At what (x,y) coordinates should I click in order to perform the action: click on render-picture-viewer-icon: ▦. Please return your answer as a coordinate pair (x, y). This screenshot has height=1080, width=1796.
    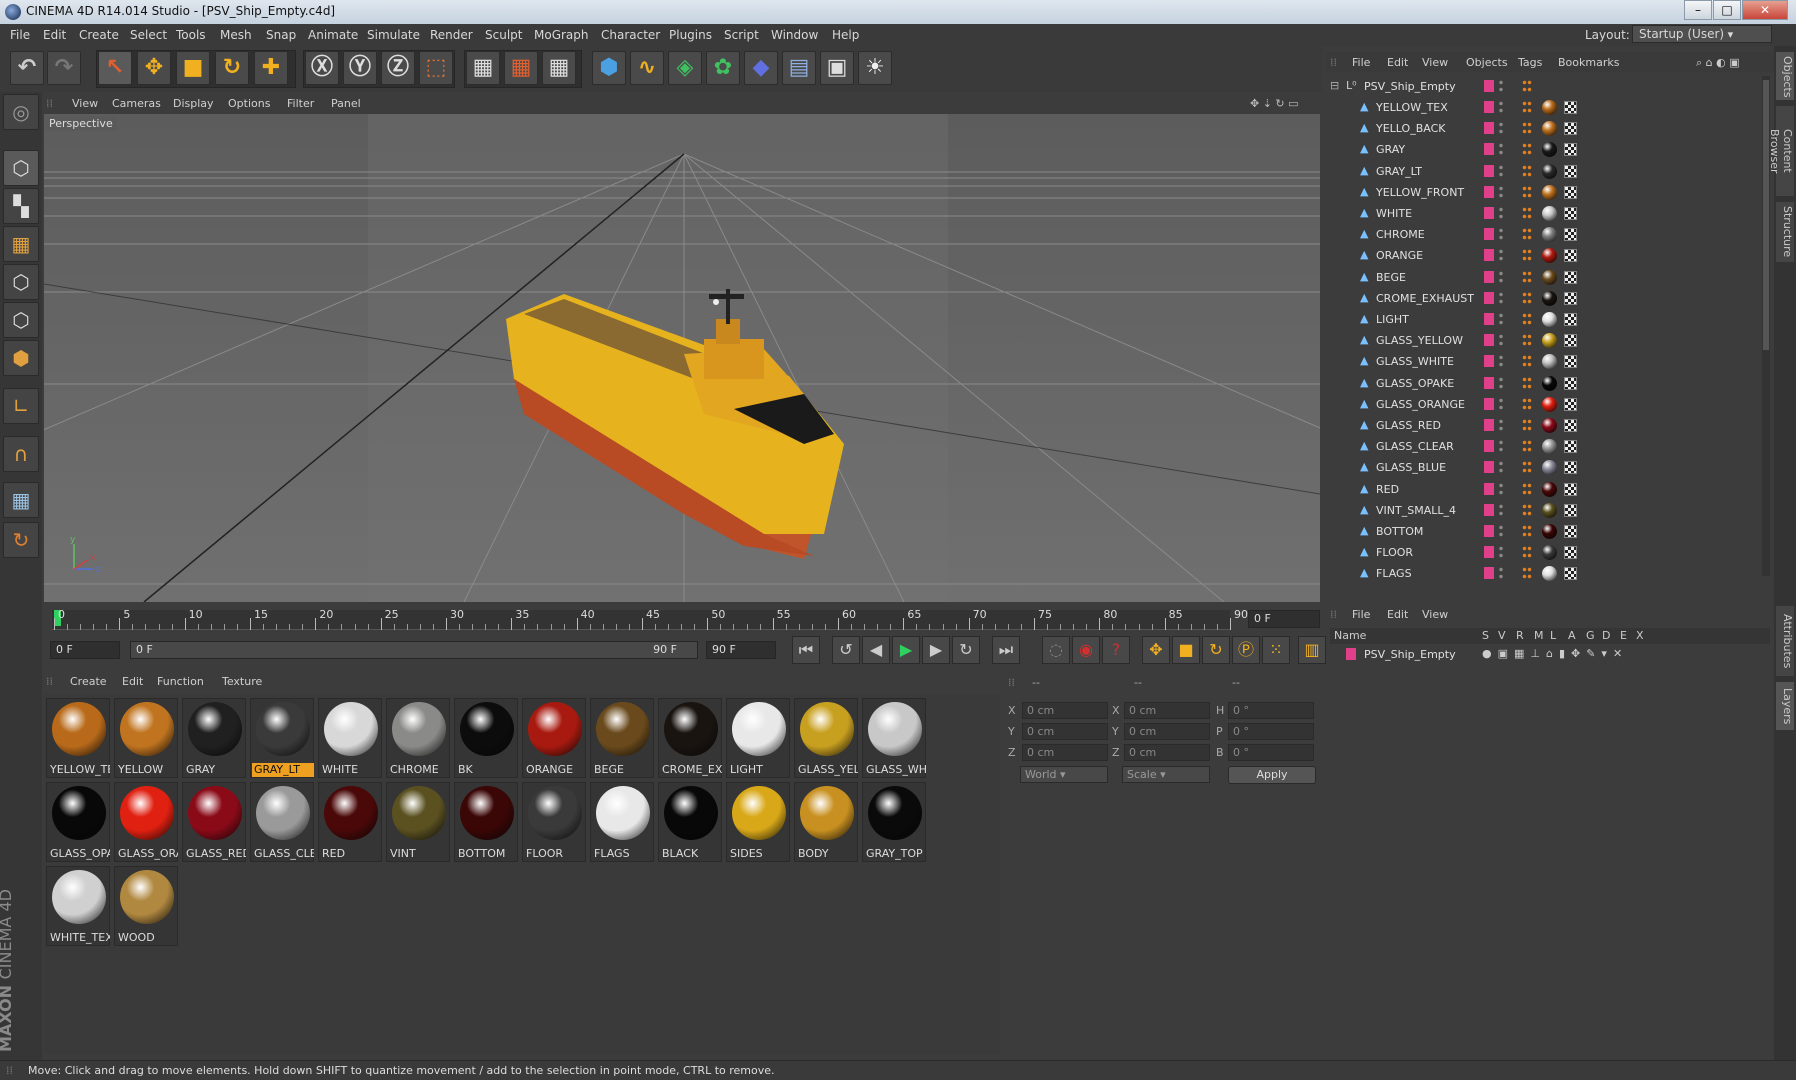
    Looking at the image, I should click on (521, 68).